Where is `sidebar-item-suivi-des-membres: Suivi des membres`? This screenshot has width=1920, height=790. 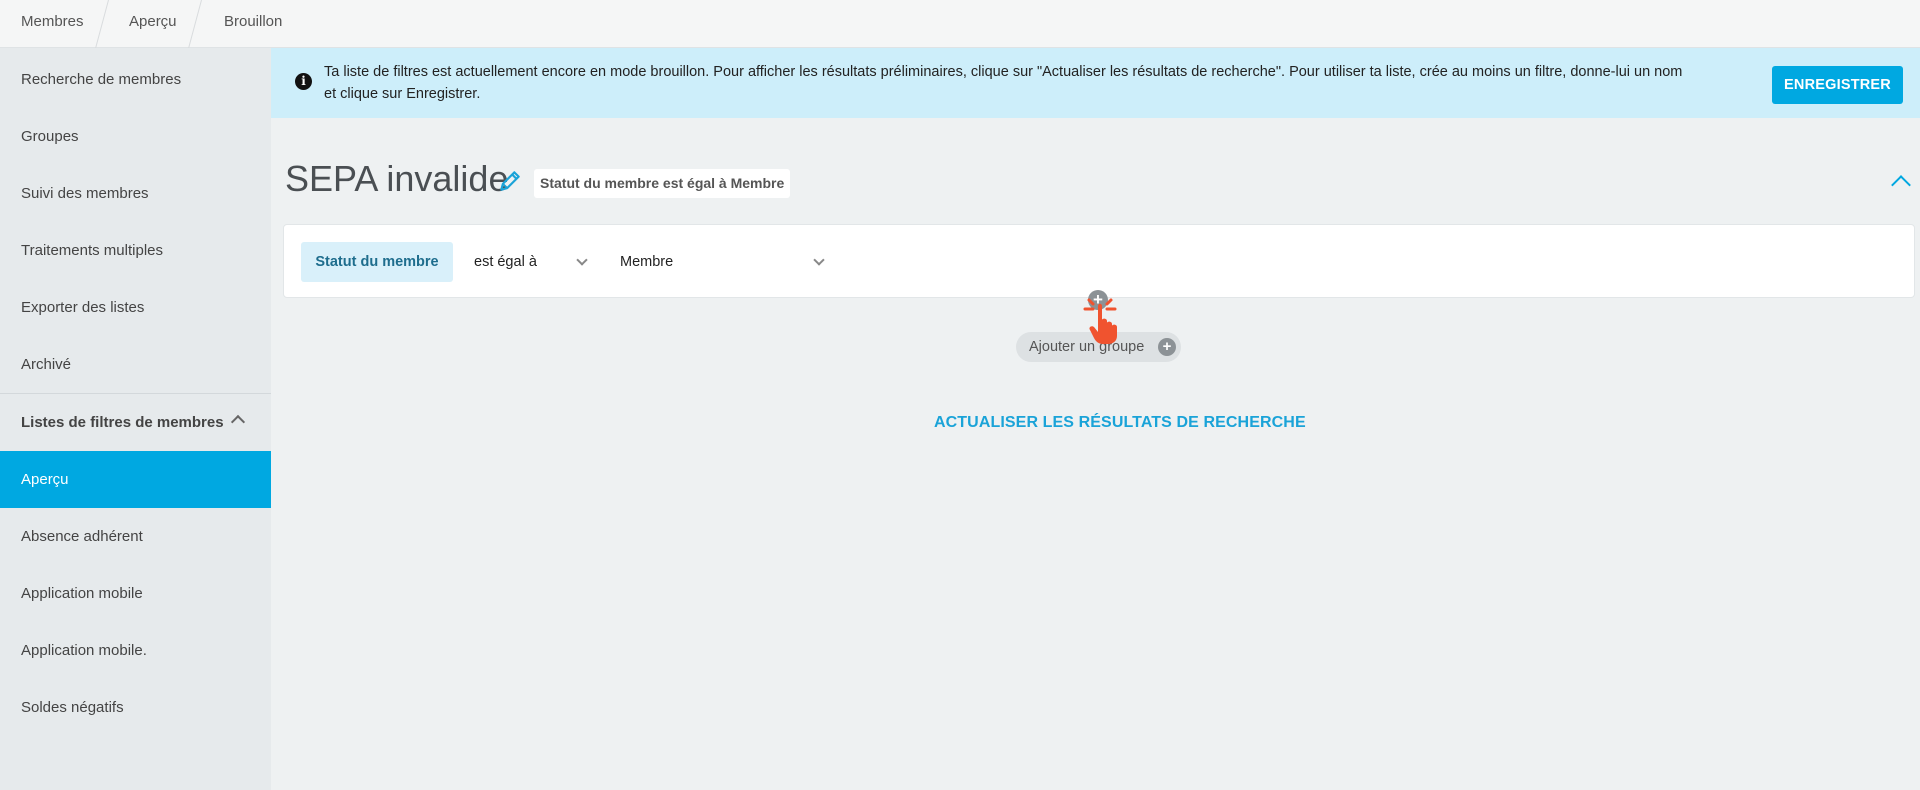
sidebar-item-suivi-des-membres: Suivi des membres is located at coordinates (135, 193).